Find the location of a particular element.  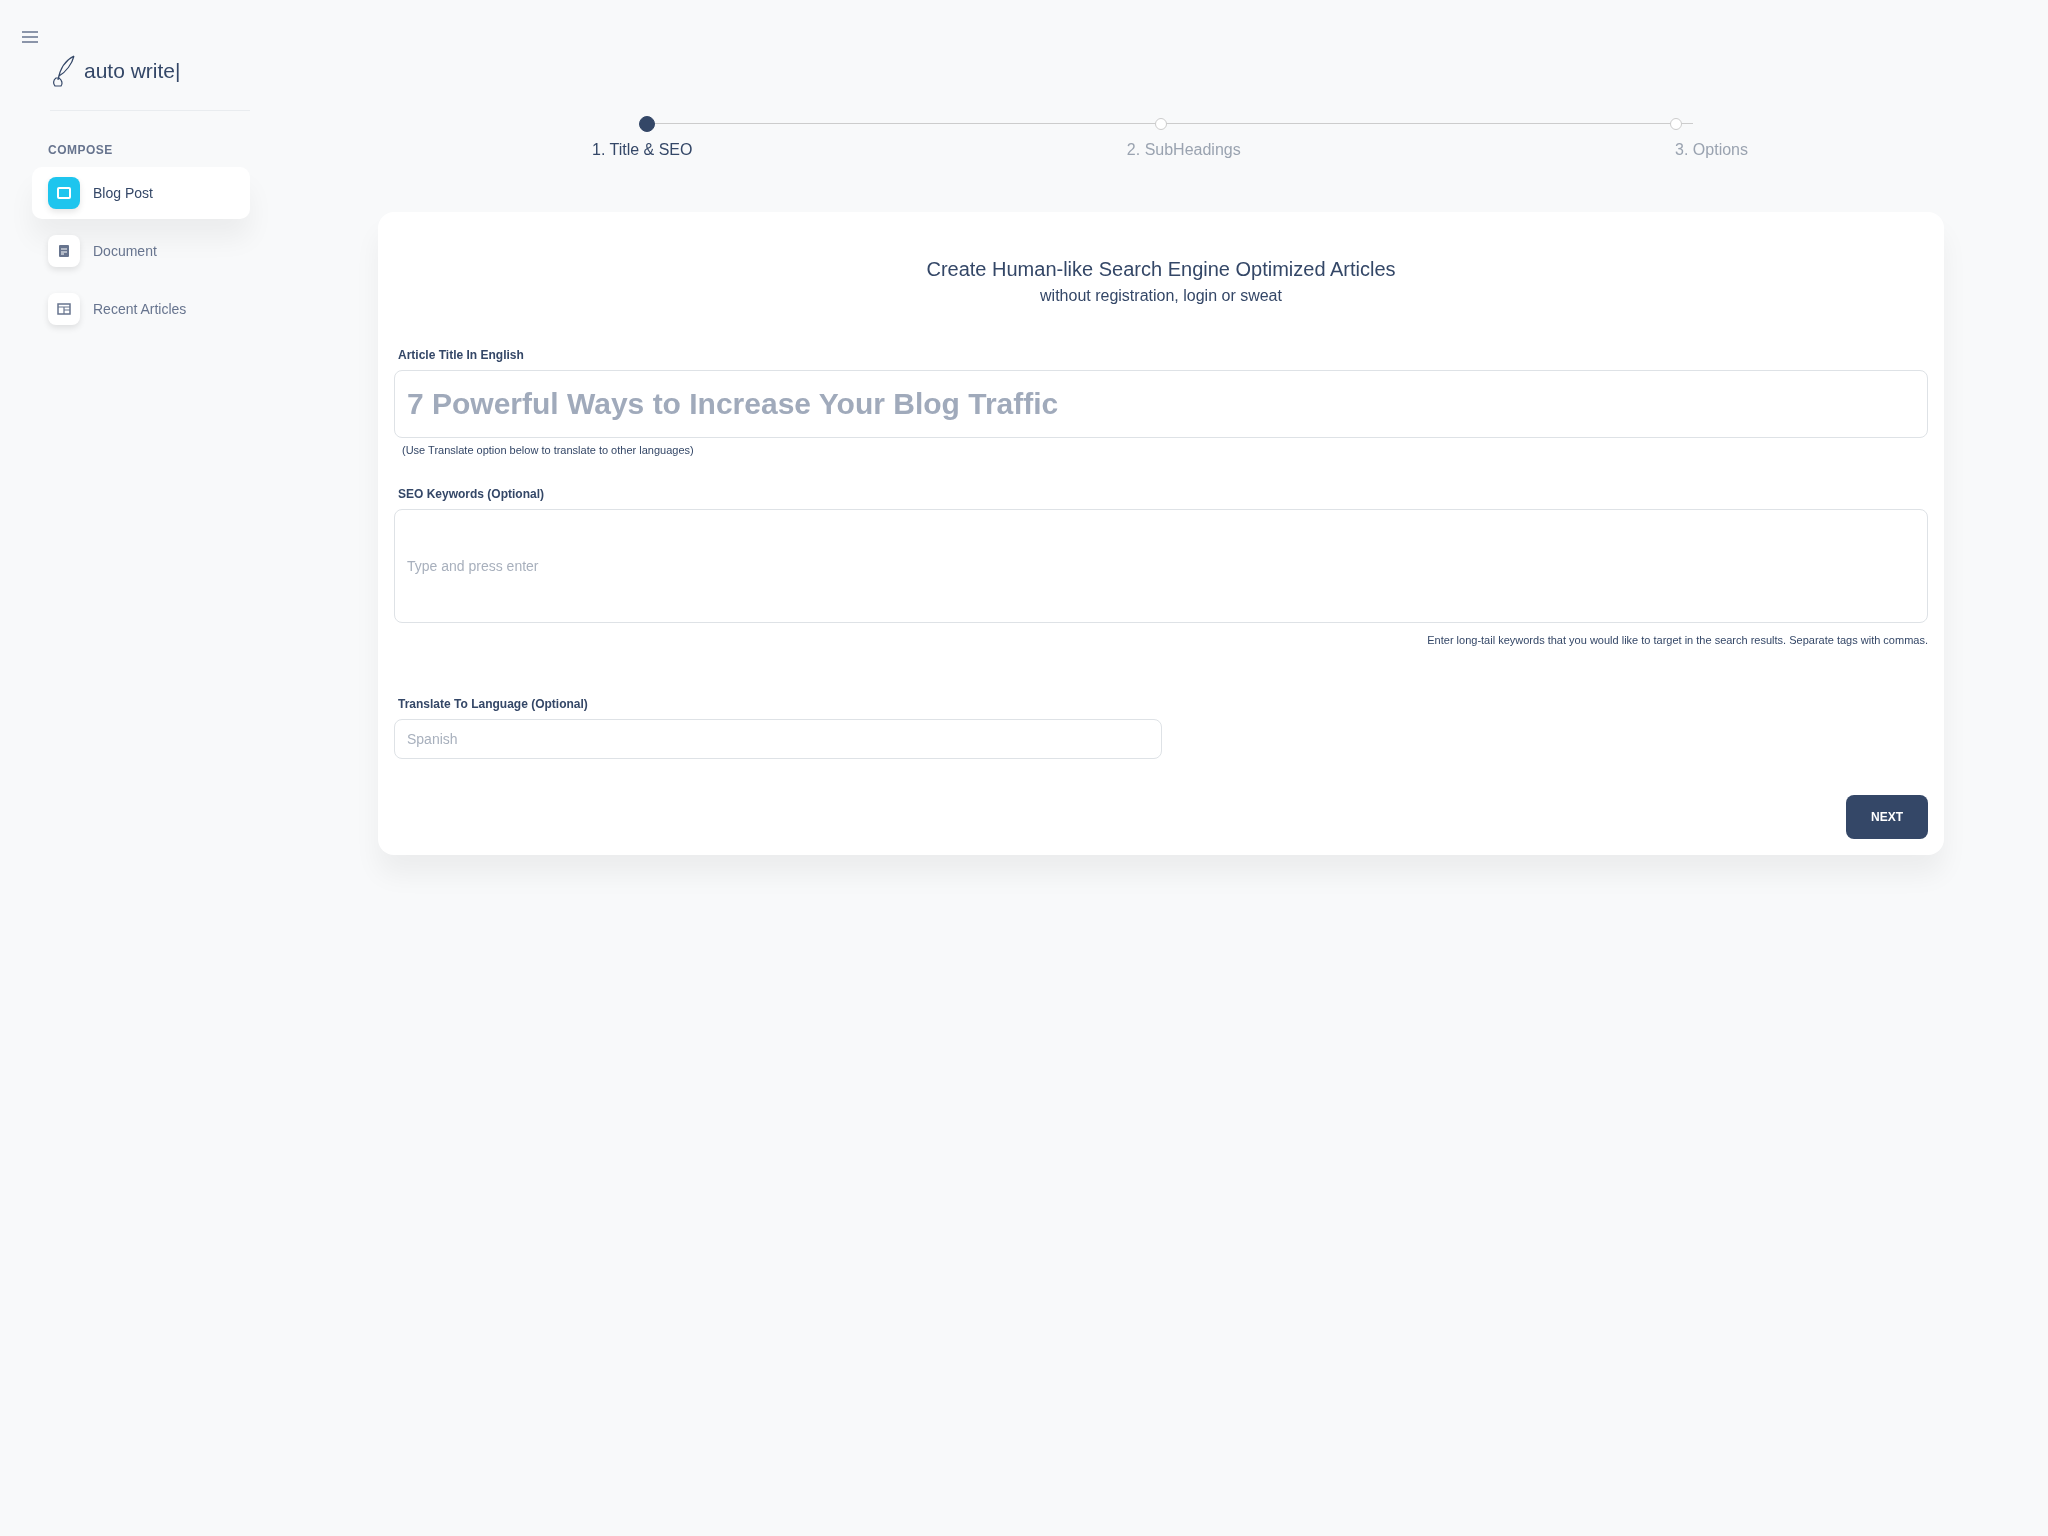

brand-name: auto write| is located at coordinates (132, 71).